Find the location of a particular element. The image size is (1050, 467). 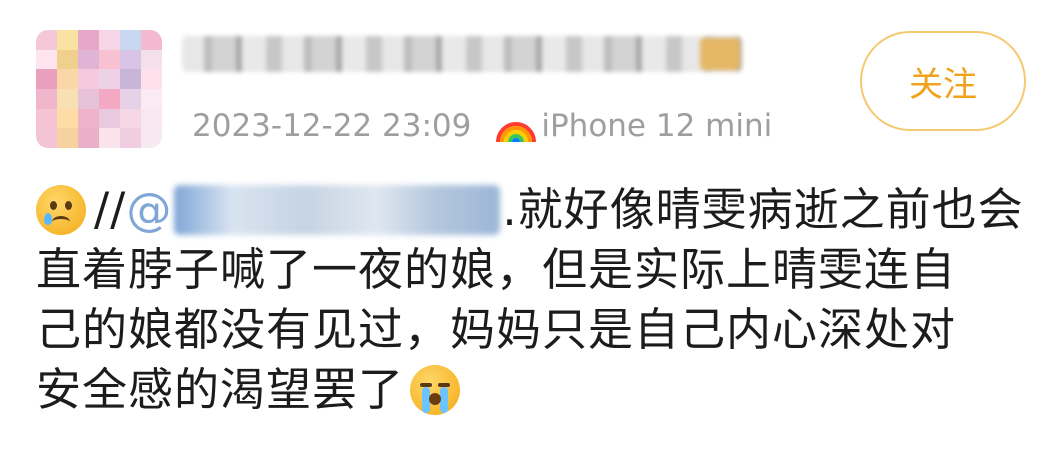

user-avatar is located at coordinates (99, 89).